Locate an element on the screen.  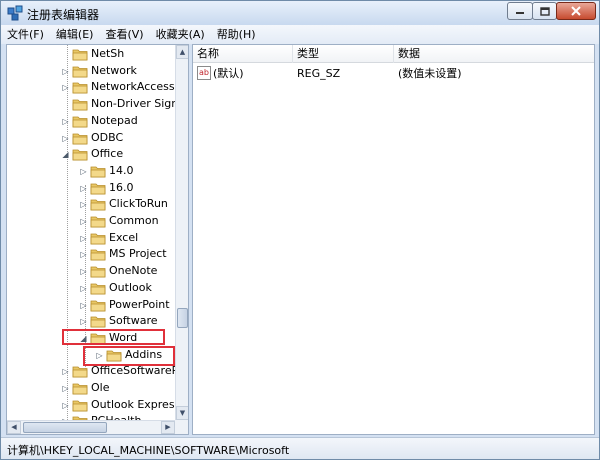
tree-item: ▷ OneNote is located at coordinates (91, 271).